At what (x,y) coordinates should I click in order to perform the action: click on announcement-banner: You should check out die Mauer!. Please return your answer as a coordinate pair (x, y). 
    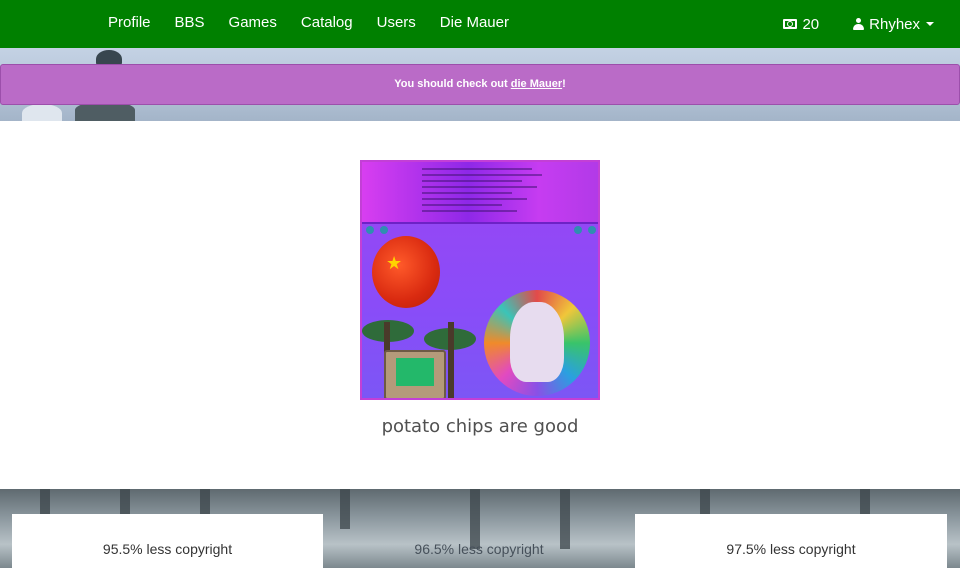
    Looking at the image, I should click on (480, 84).